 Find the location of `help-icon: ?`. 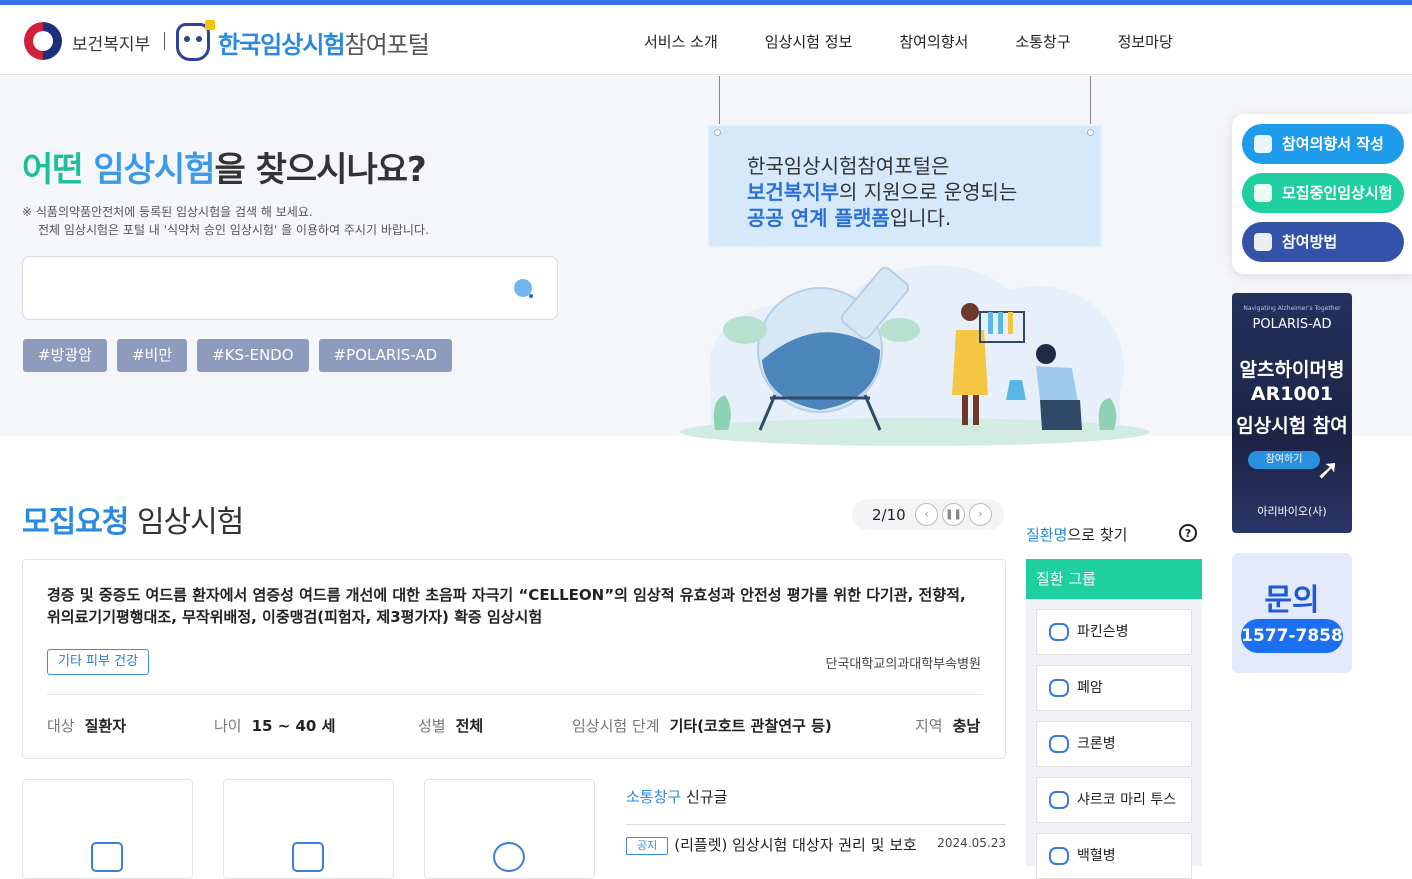

help-icon: ? is located at coordinates (1188, 533).